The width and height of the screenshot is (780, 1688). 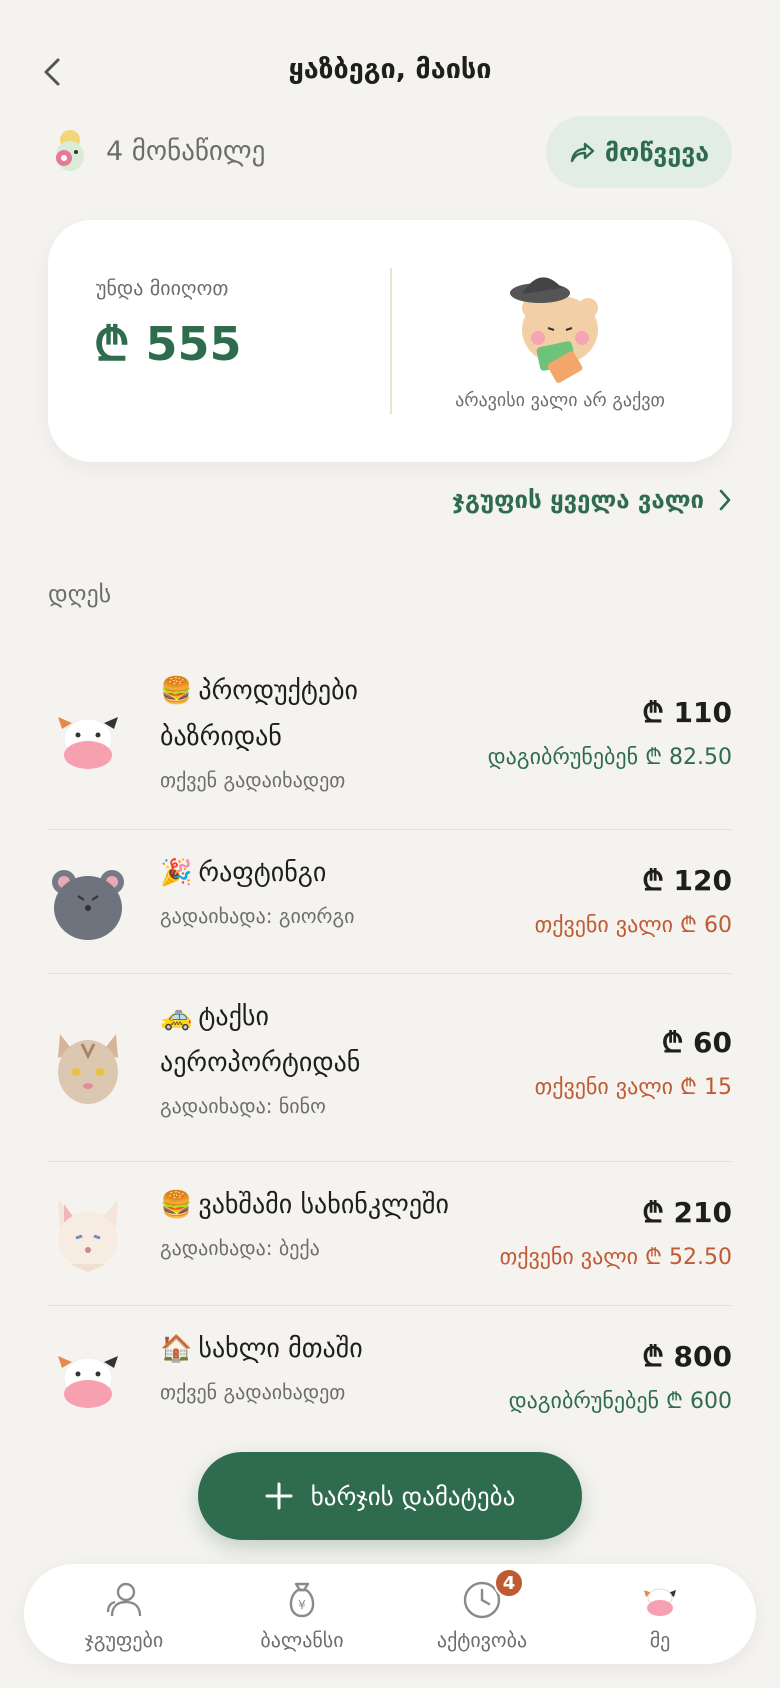 I want to click on members-count: 4 მონაწილე, so click(x=186, y=151).